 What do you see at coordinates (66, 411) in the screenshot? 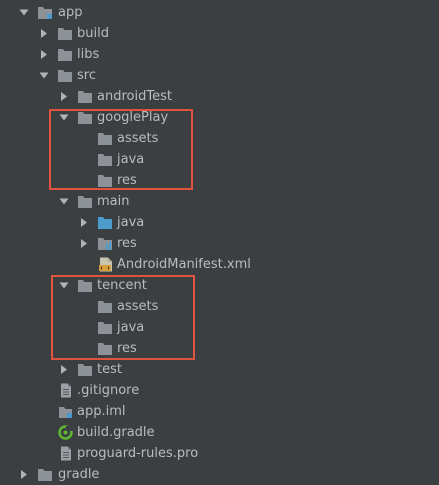
I see `iml-file-icon` at bounding box center [66, 411].